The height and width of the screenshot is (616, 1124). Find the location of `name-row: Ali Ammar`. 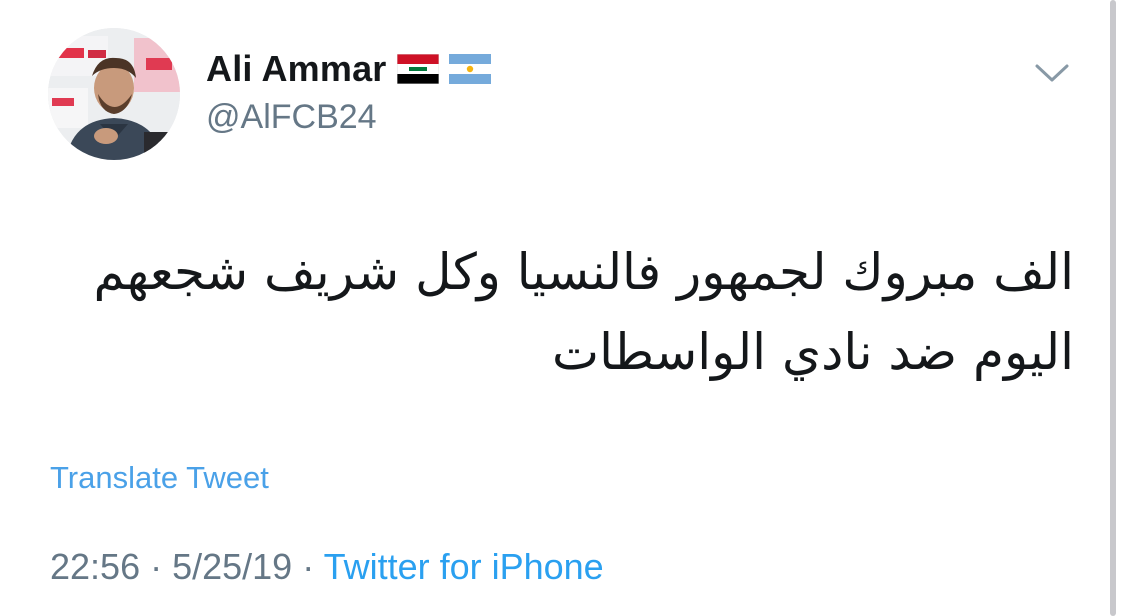

name-row: Ali Ammar is located at coordinates (348, 69).